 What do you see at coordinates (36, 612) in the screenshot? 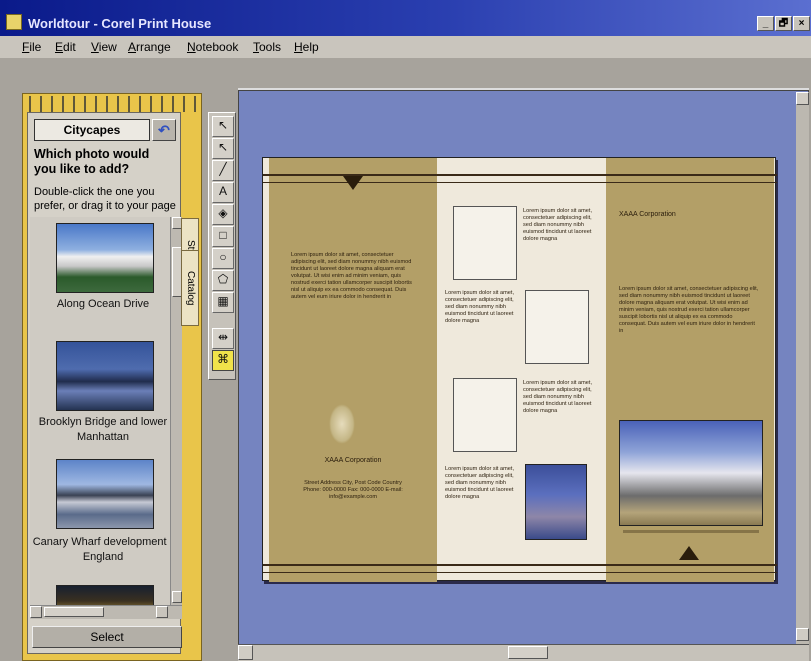
I see `scroll-left-button` at bounding box center [36, 612].